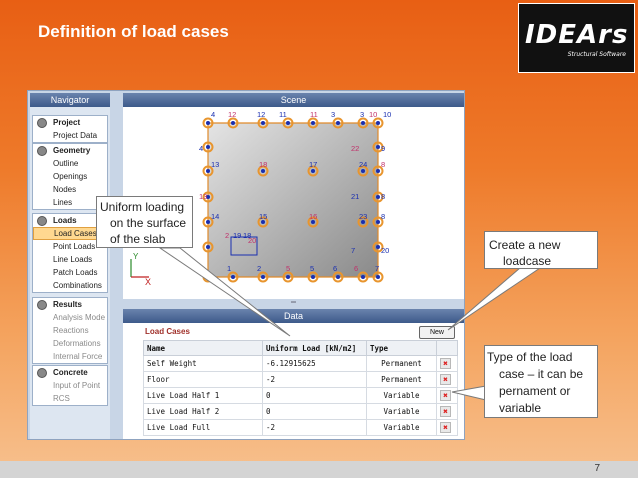  Describe the element at coordinates (314, 363) in the screenshot. I see `row-load: -6.12915625` at that location.